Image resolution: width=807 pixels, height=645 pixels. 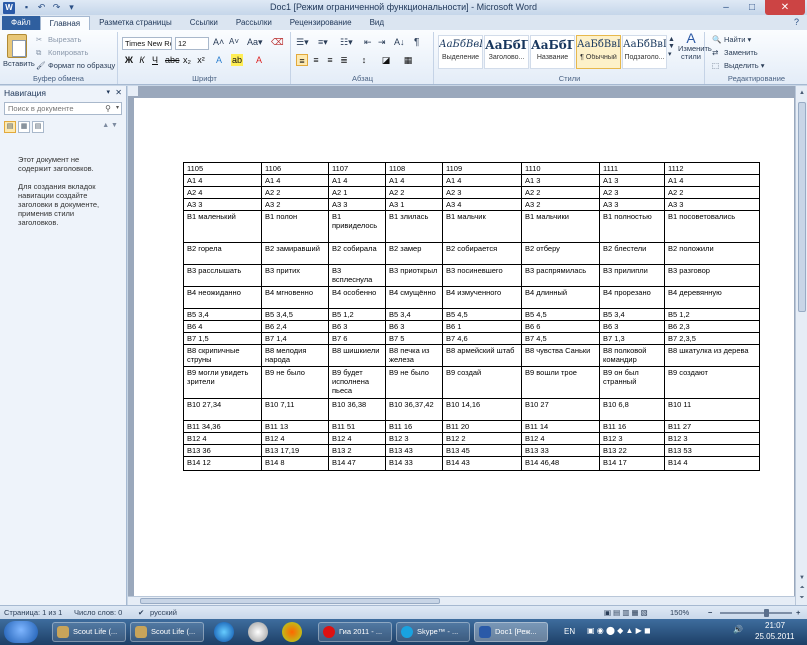 What do you see at coordinates (712, 355) in the screenshot?
I see `table-cell: В8 шкатулка из дерева` at bounding box center [712, 355].